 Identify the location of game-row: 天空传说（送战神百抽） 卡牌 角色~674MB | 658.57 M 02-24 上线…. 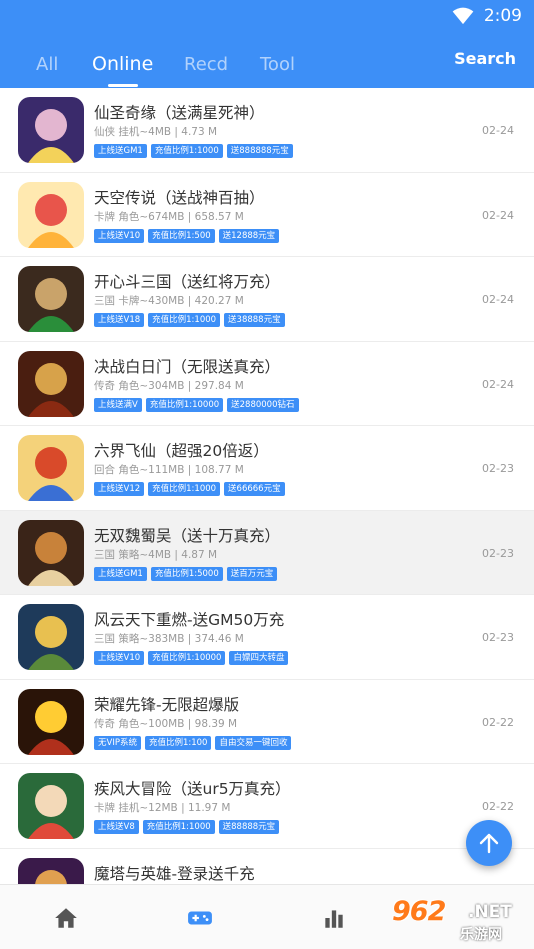
(267, 215).